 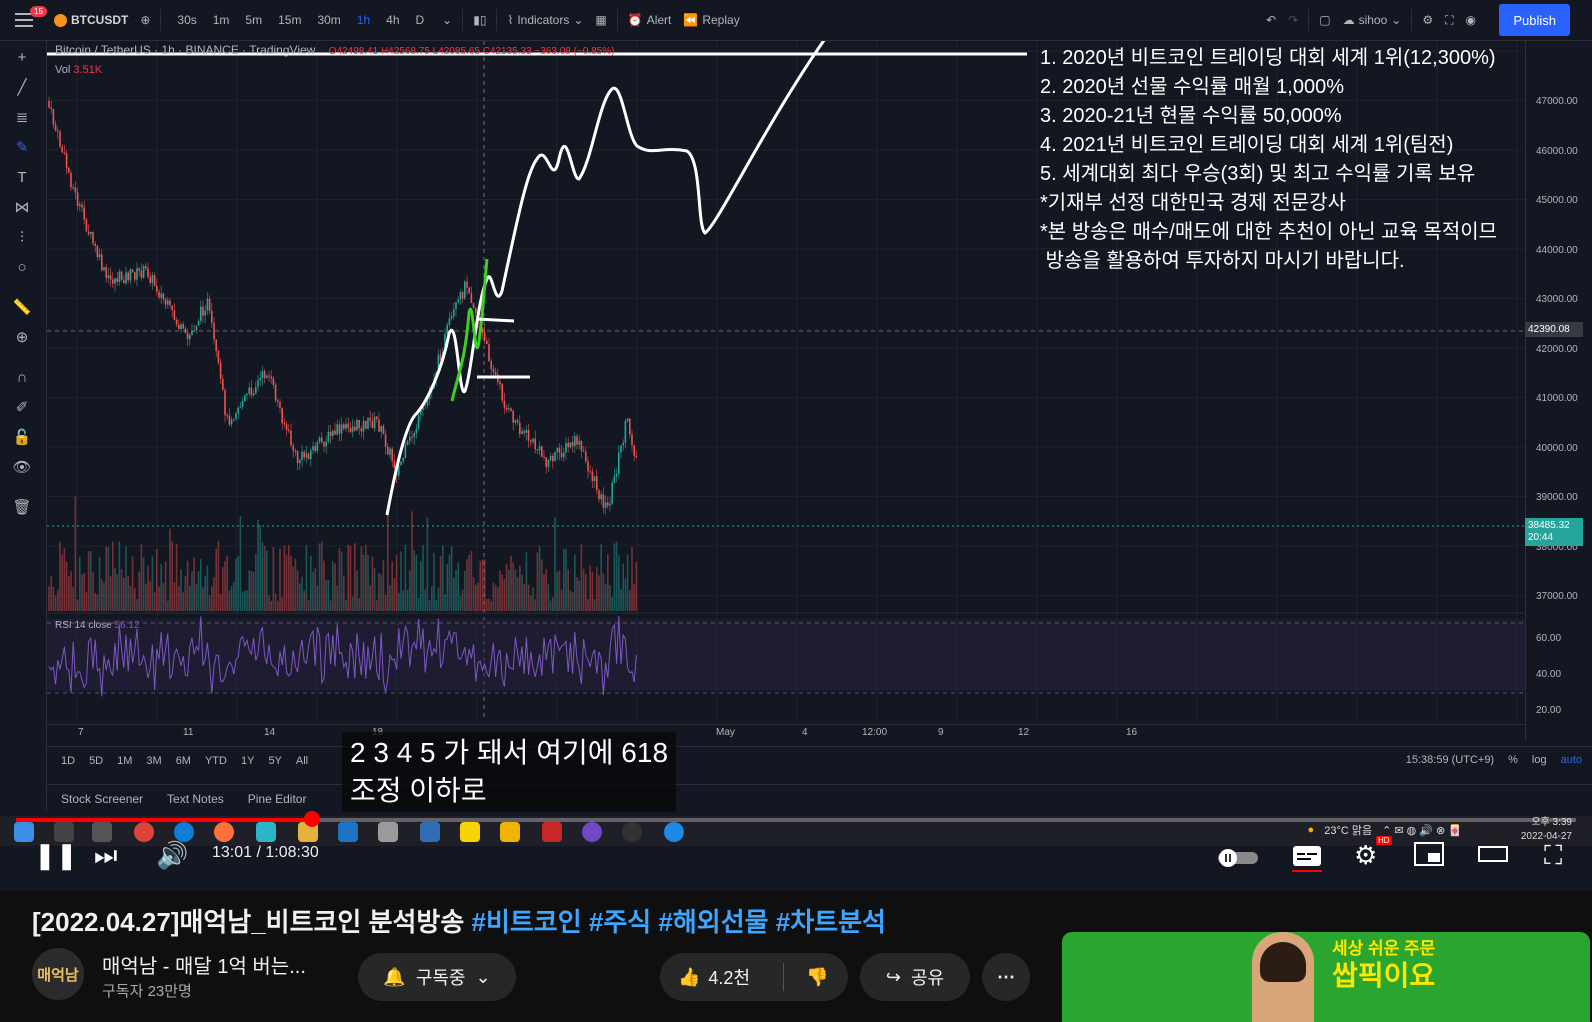 What do you see at coordinates (650, 20) in the screenshot?
I see `alert-button: ⏰ Alert` at bounding box center [650, 20].